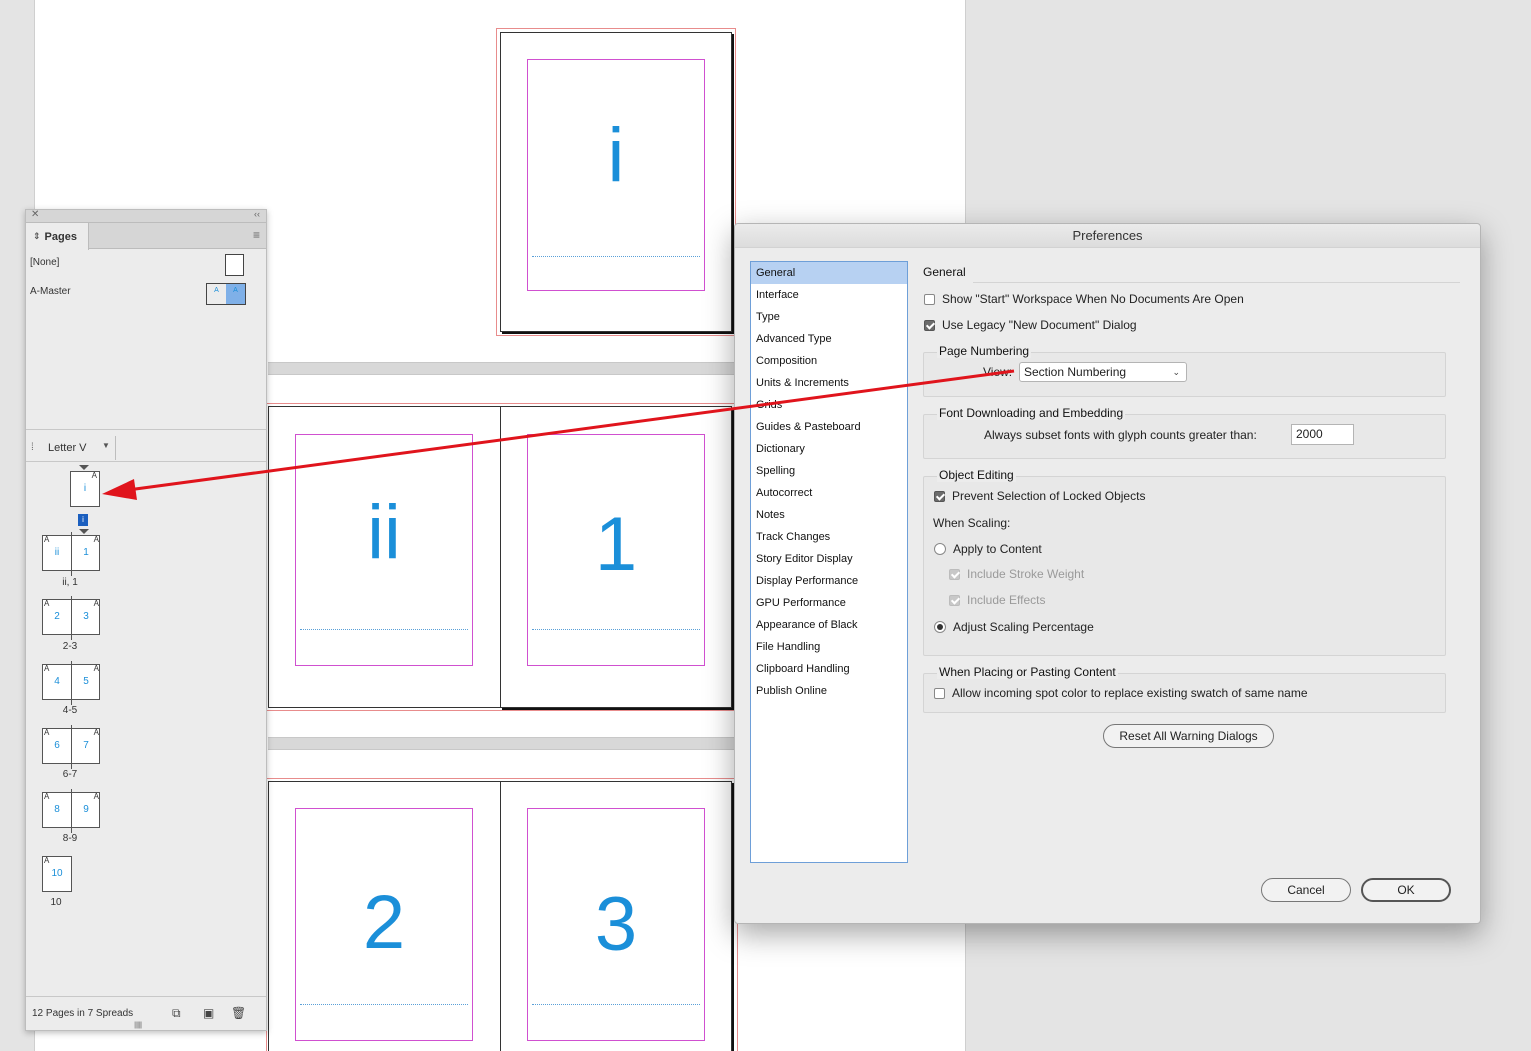 The height and width of the screenshot is (1051, 1531). I want to click on category-story-editor-display: Story Editor Display, so click(829, 559).